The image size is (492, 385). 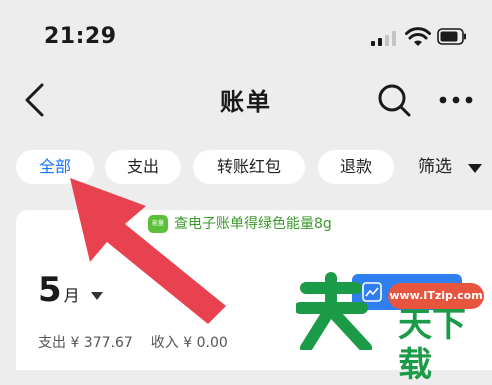 What do you see at coordinates (394, 100) in the screenshot?
I see `search-icon` at bounding box center [394, 100].